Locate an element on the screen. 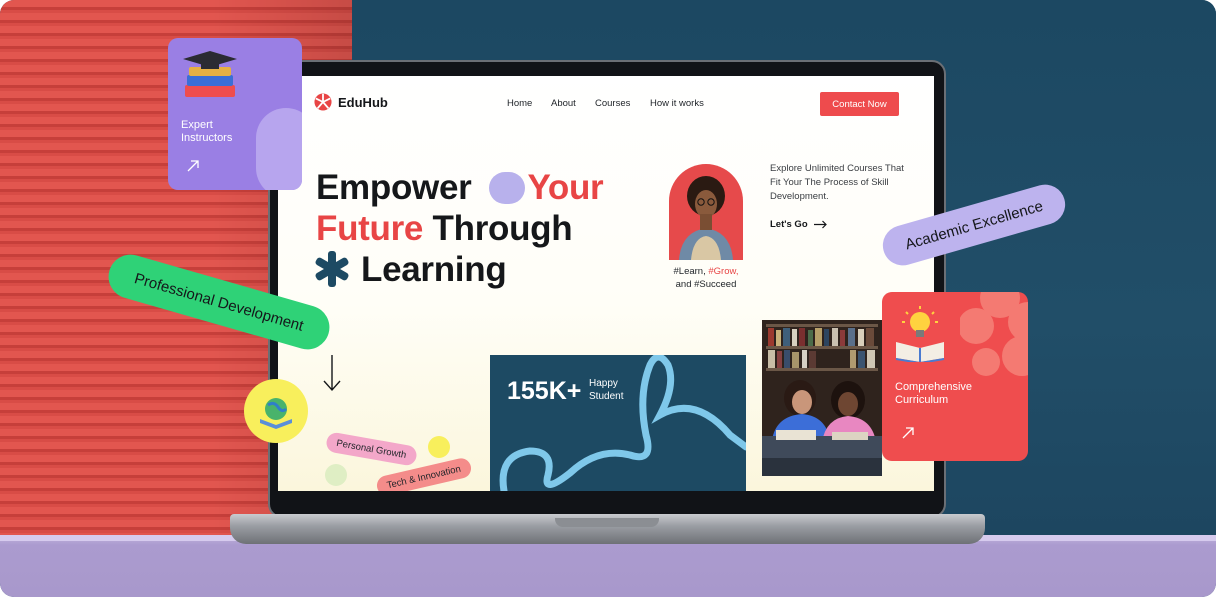  chip-personal-growth: Personal Growth is located at coordinates (371, 449).